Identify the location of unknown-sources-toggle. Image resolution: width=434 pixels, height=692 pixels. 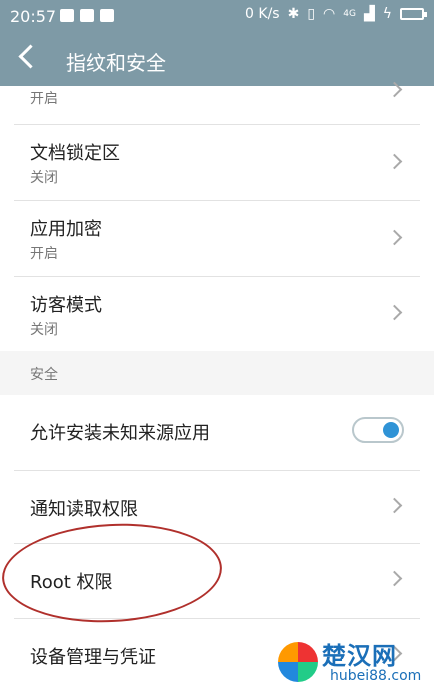
(378, 430).